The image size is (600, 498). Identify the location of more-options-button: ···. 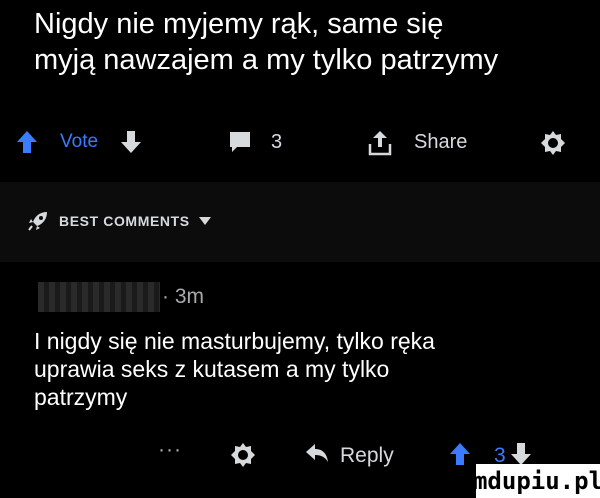
(170, 450).